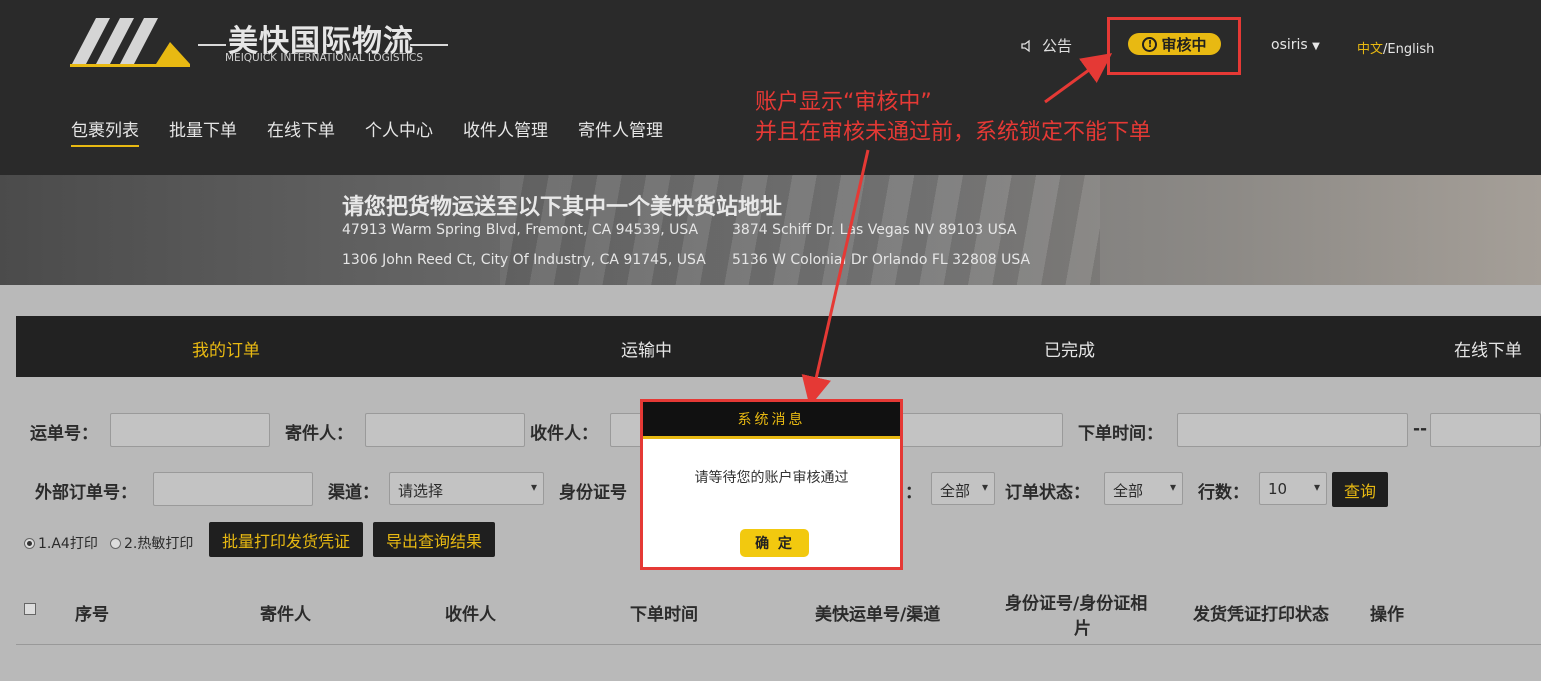  What do you see at coordinates (874, 230) in the screenshot?
I see `address-las-vegas: 3874 Schiff Dr. Las Vegas NV 89103 USA` at bounding box center [874, 230].